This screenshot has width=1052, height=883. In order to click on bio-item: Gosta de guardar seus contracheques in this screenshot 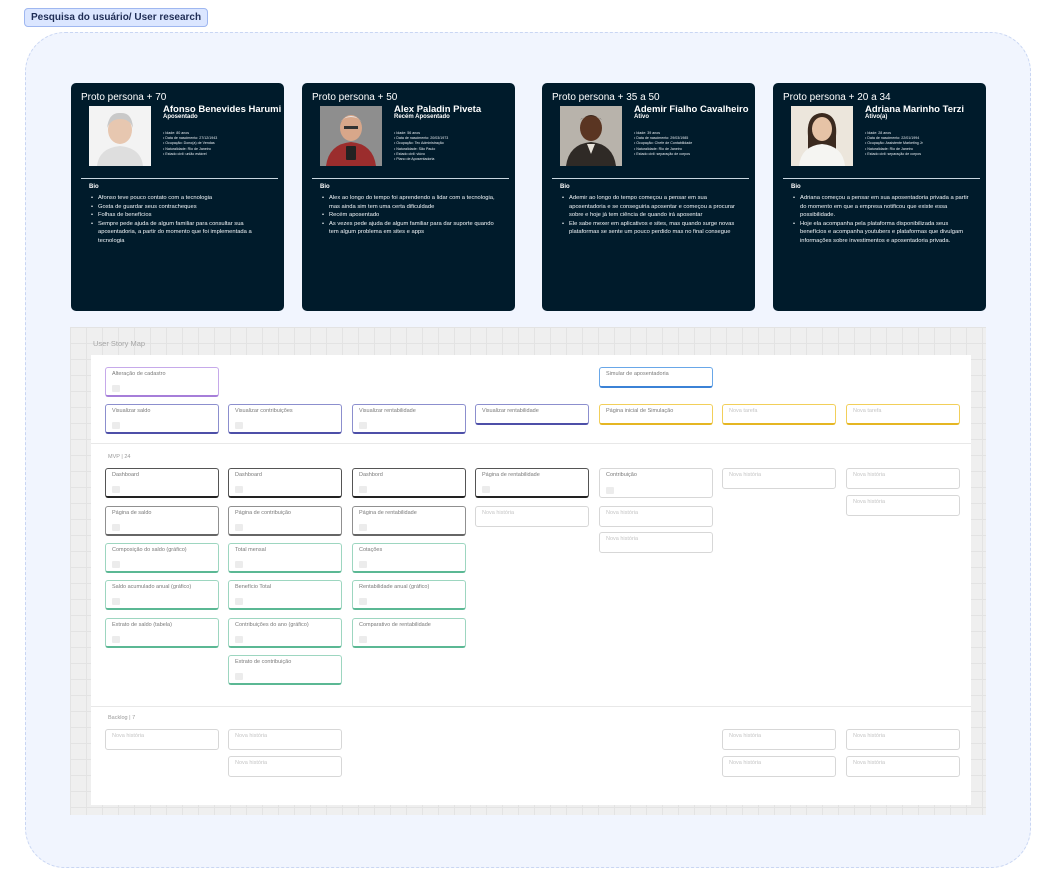, I will do `click(181, 207)`.